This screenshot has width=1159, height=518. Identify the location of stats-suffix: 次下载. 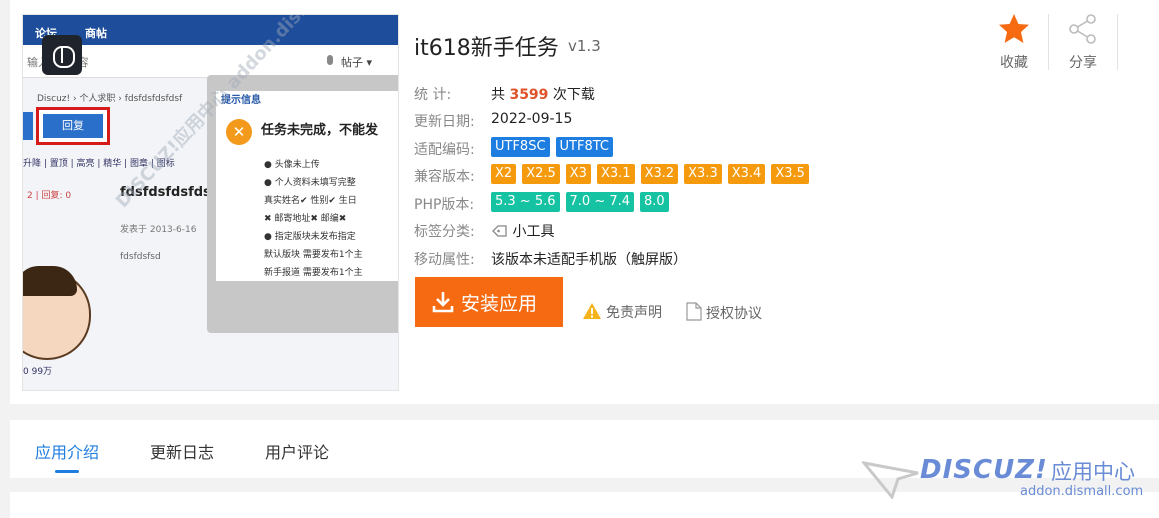
(573, 95).